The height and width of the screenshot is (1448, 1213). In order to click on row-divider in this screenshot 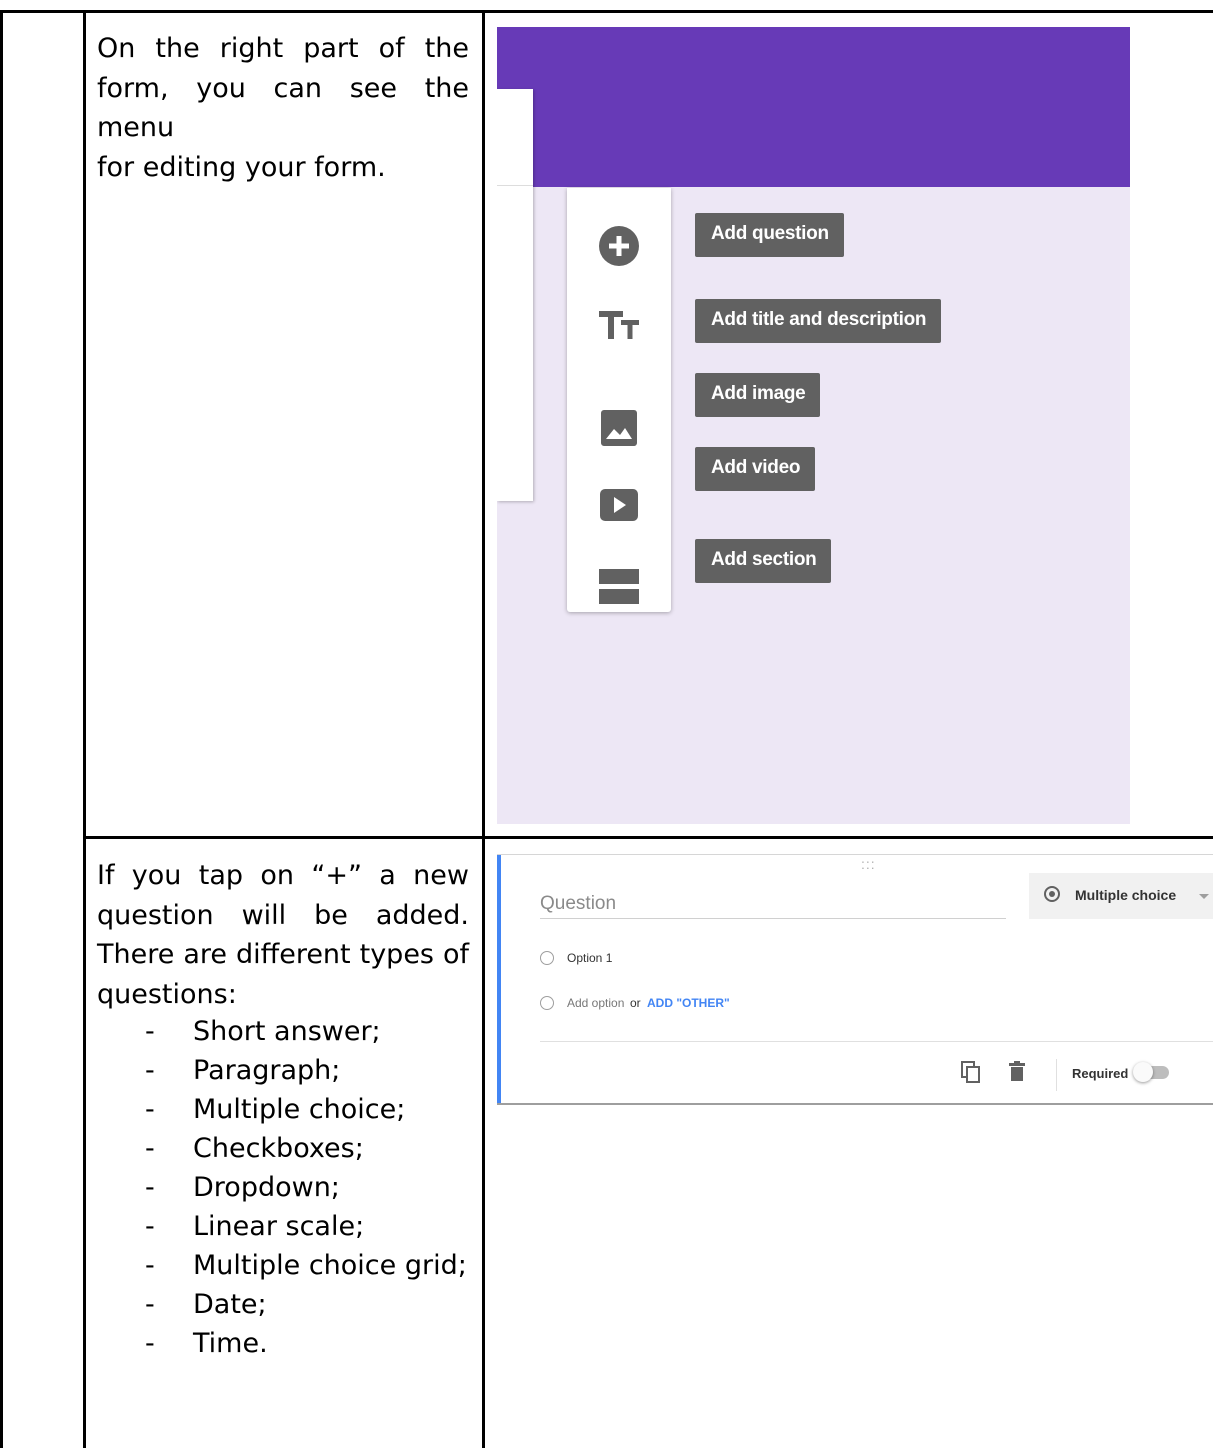, I will do `click(648, 837)`.